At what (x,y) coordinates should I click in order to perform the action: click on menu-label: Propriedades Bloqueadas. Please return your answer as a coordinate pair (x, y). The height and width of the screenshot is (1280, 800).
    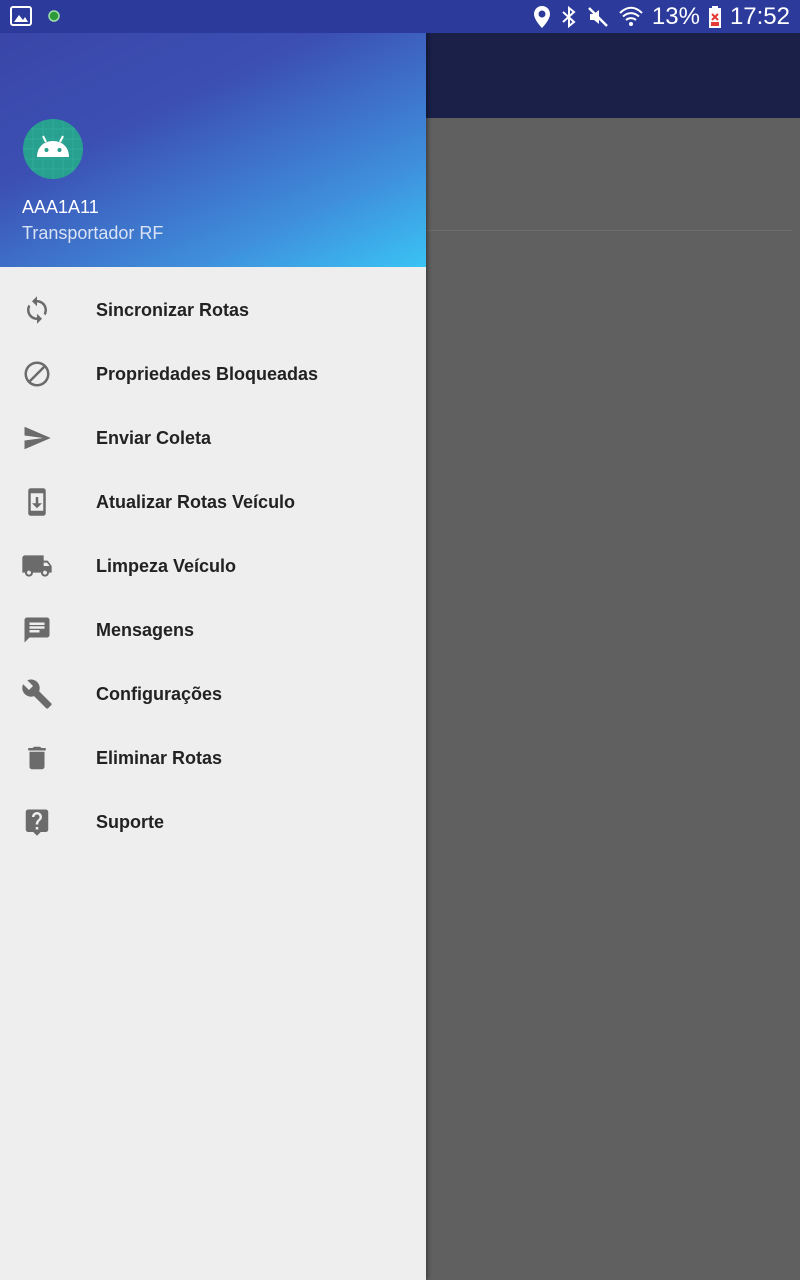
    Looking at the image, I should click on (207, 373).